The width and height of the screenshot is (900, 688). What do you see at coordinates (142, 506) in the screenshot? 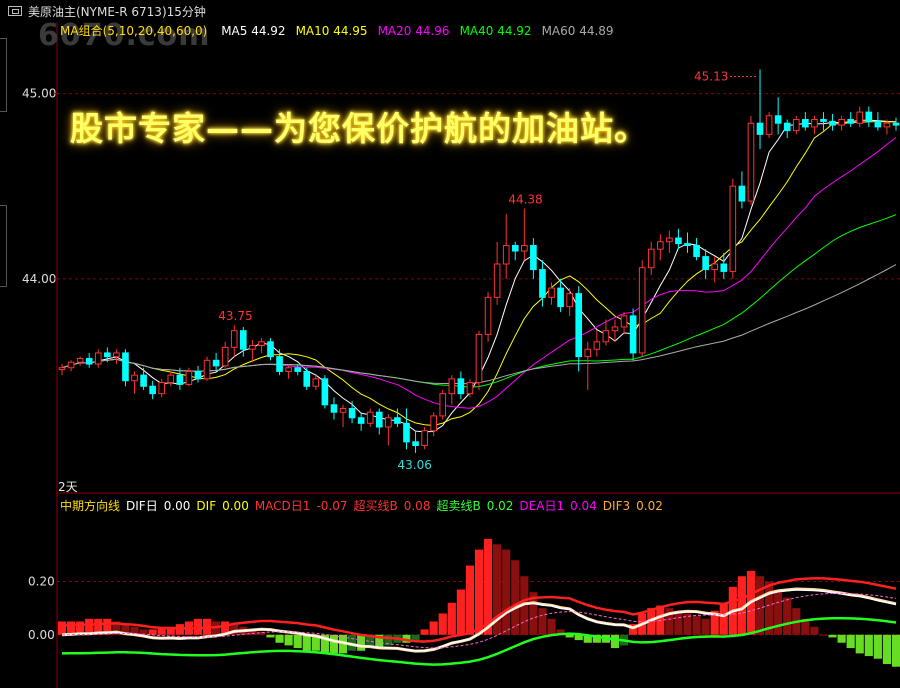
I see `macd-legend-item: DIF日` at bounding box center [142, 506].